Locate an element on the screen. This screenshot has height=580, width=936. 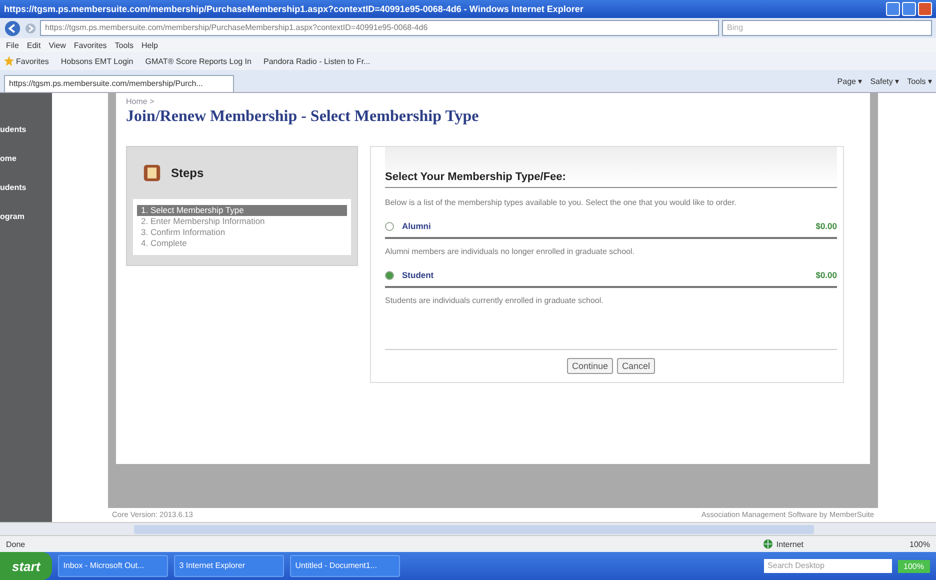
favorites-button: Favorites is located at coordinates (26, 61).